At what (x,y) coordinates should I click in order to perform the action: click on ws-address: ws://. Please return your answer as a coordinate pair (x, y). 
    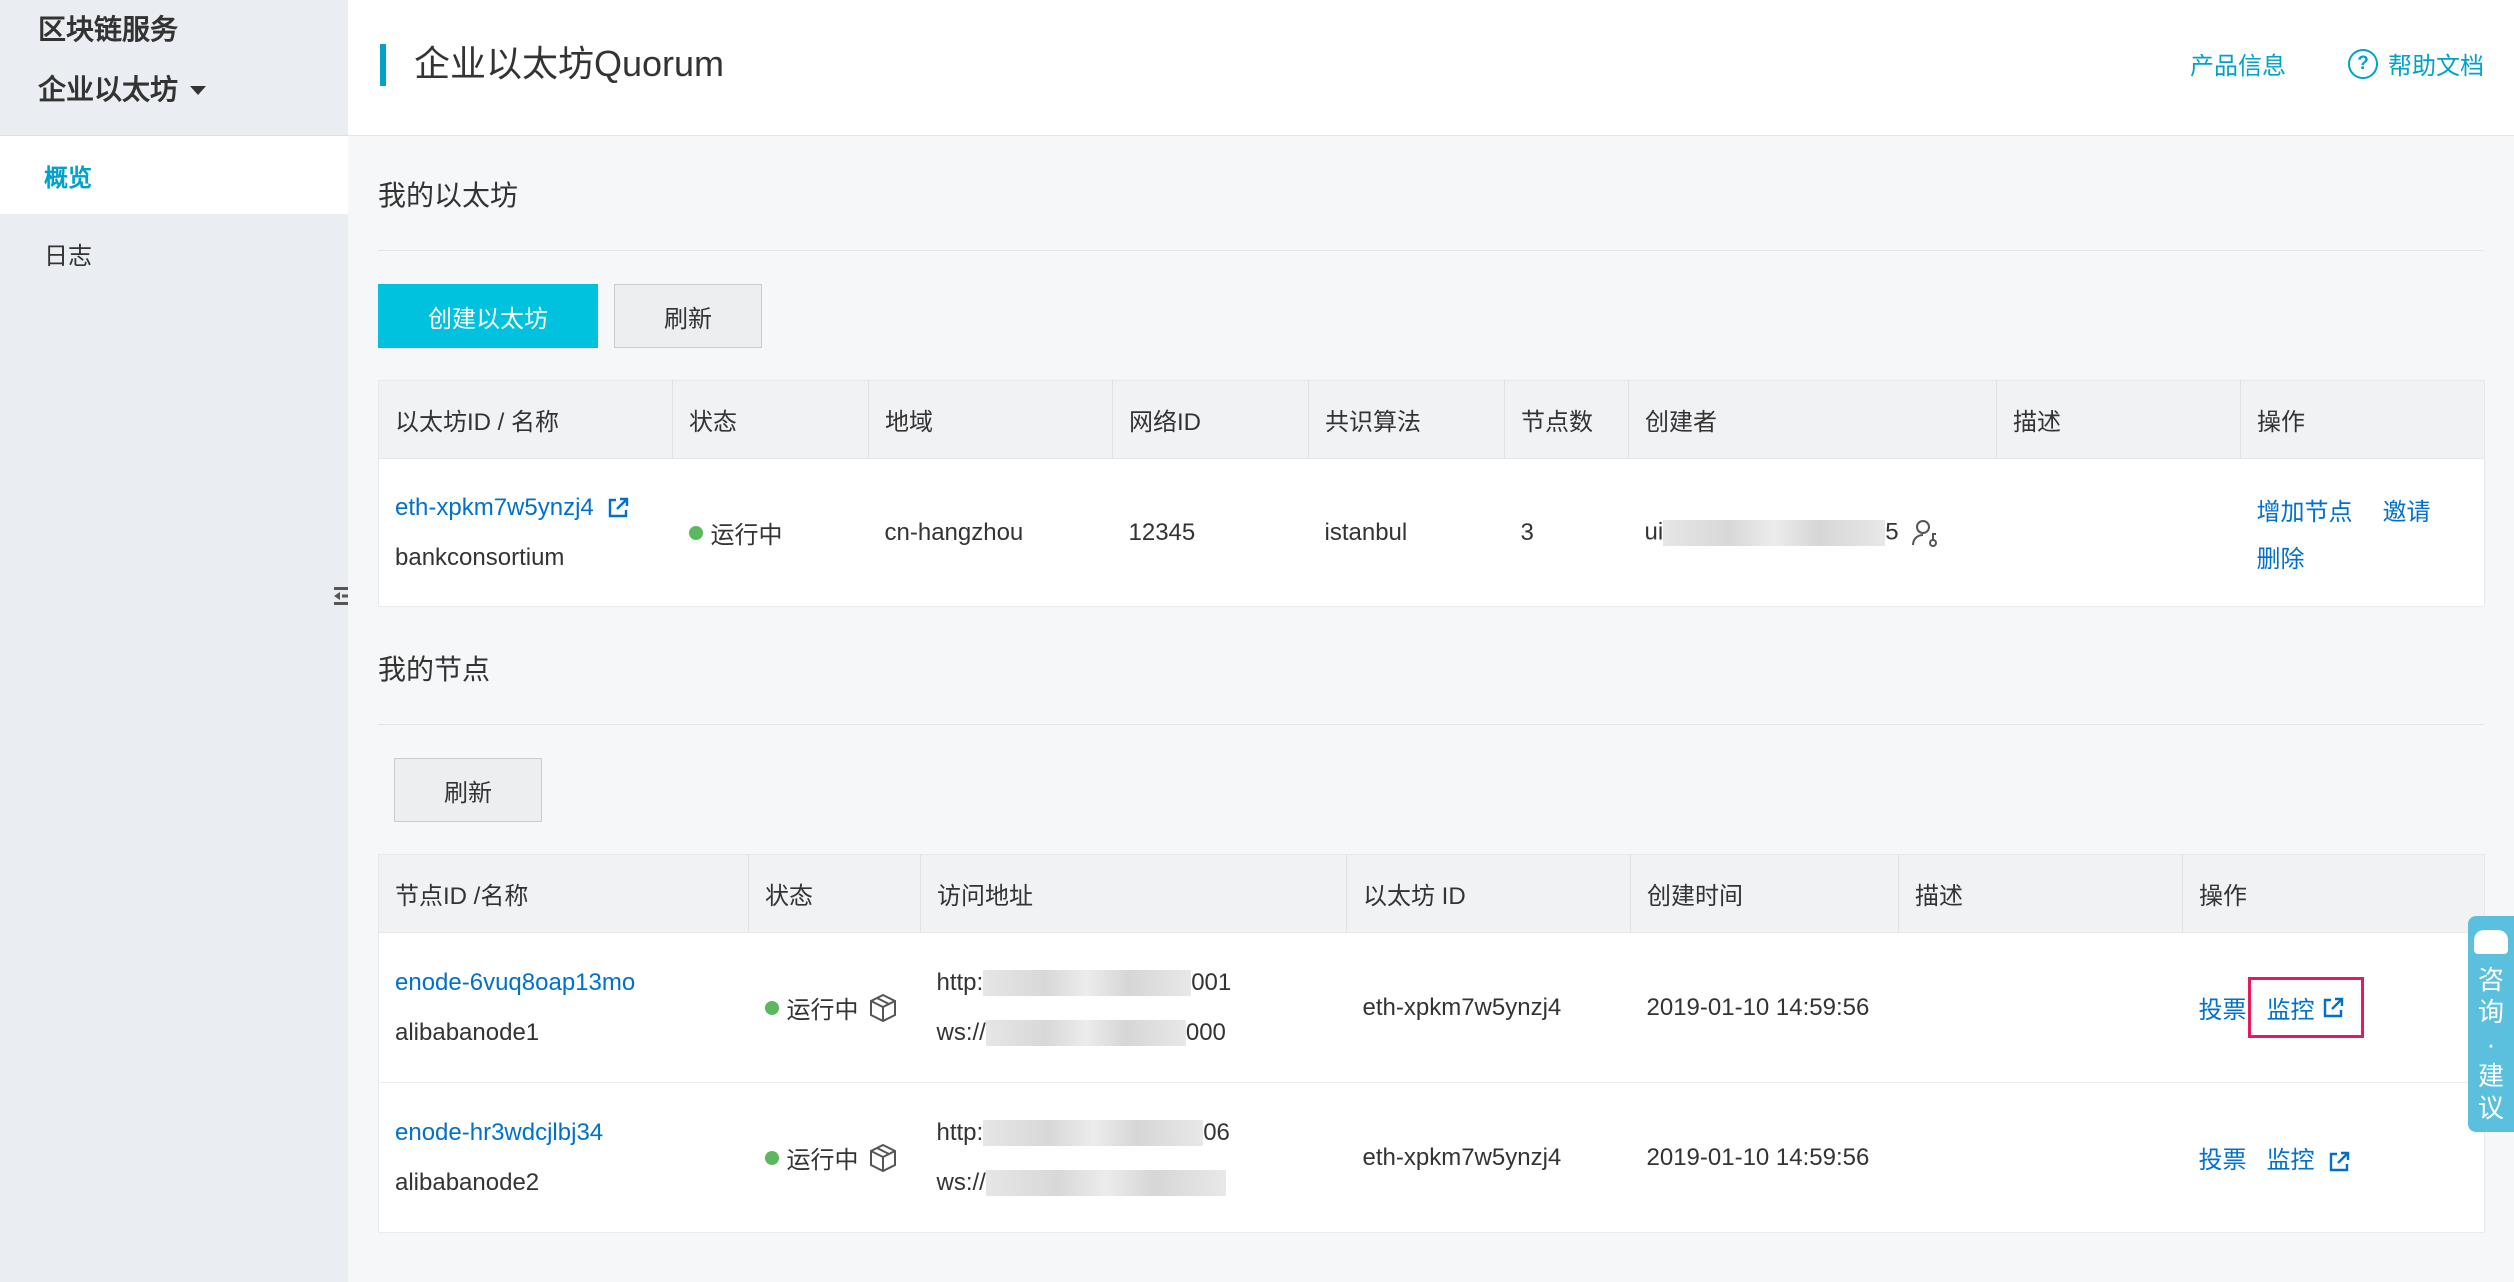
    Looking at the image, I should click on (1142, 1183).